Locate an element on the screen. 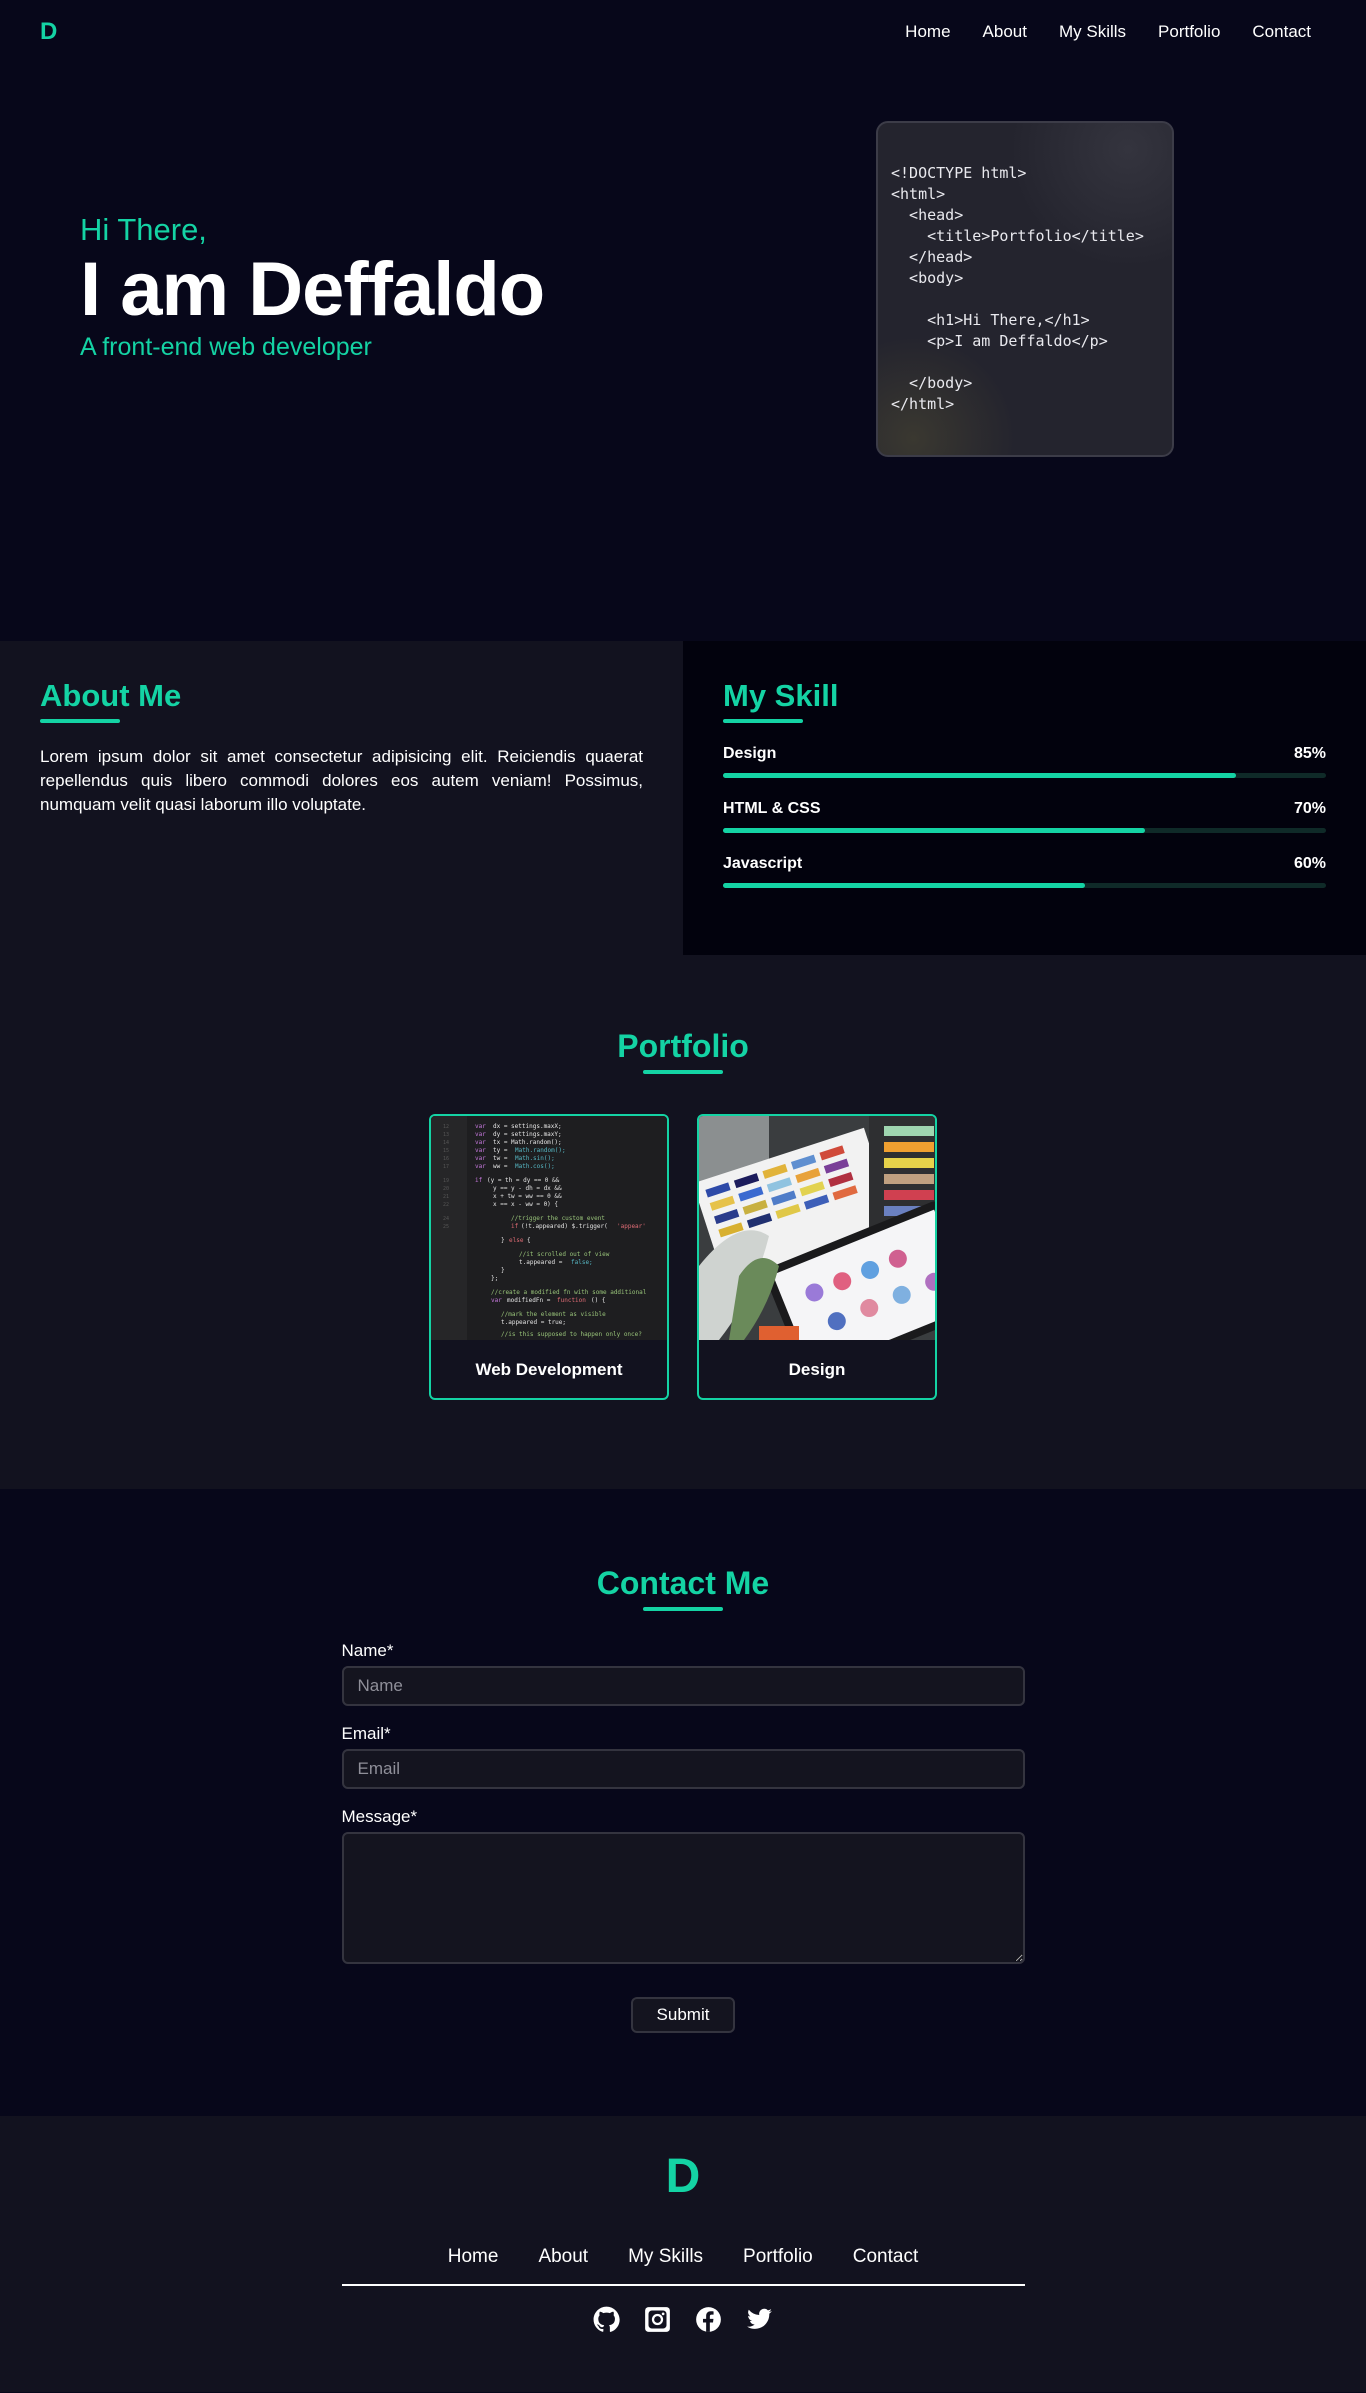 The width and height of the screenshot is (1366, 2393). email-input is located at coordinates (683, 1769).